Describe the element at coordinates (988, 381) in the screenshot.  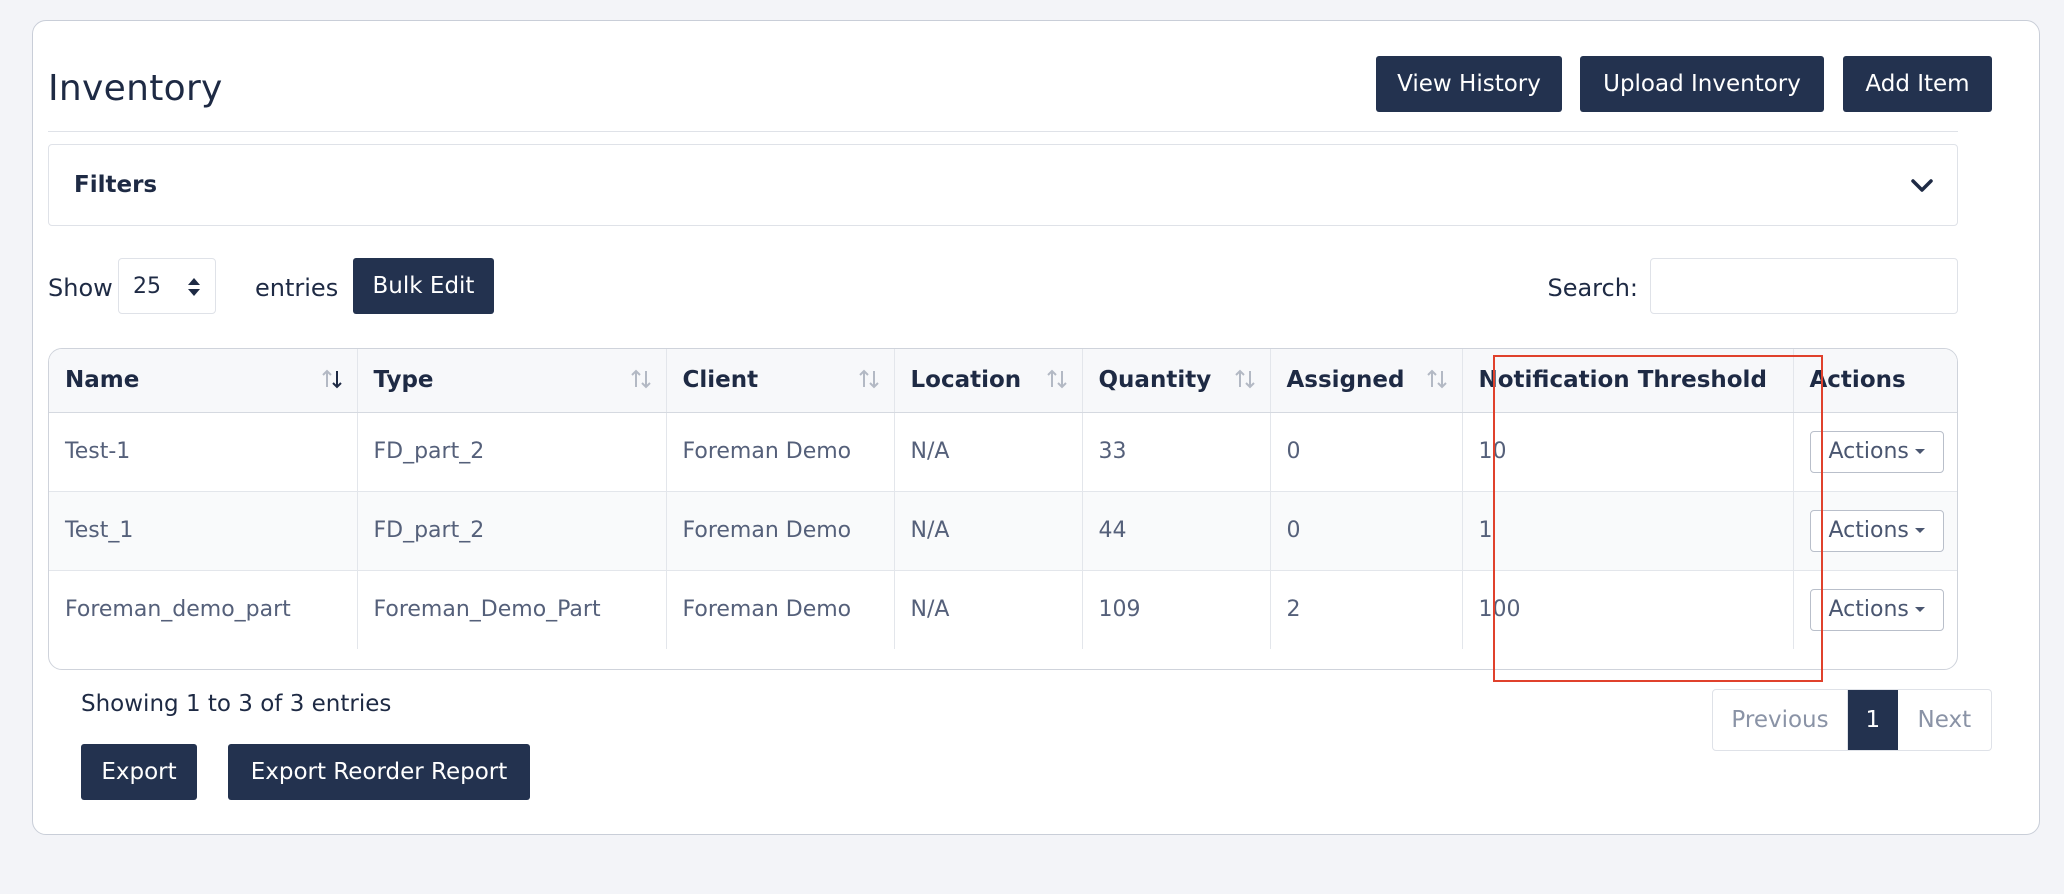
I see `column-header-location: Location` at that location.